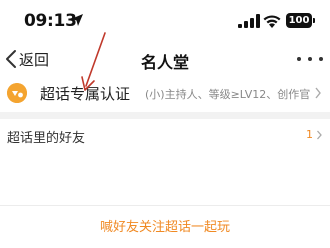  I want to click on friends-in-topic-row: 超话里的好友 1, so click(165, 135).